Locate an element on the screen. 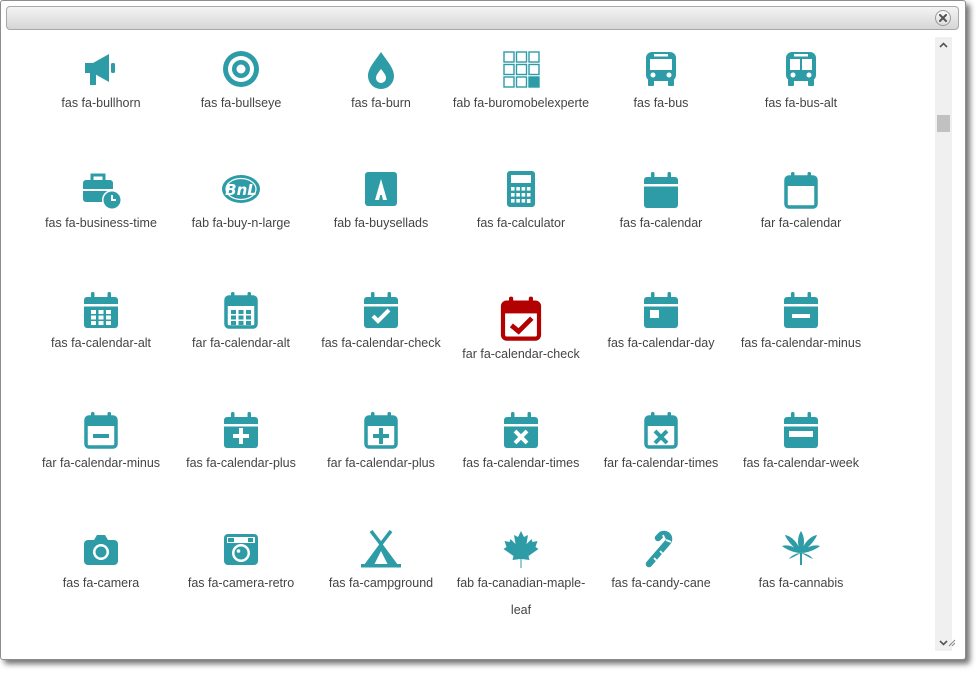  icon-option-label: fas fa-calendar-times is located at coordinates (521, 463).